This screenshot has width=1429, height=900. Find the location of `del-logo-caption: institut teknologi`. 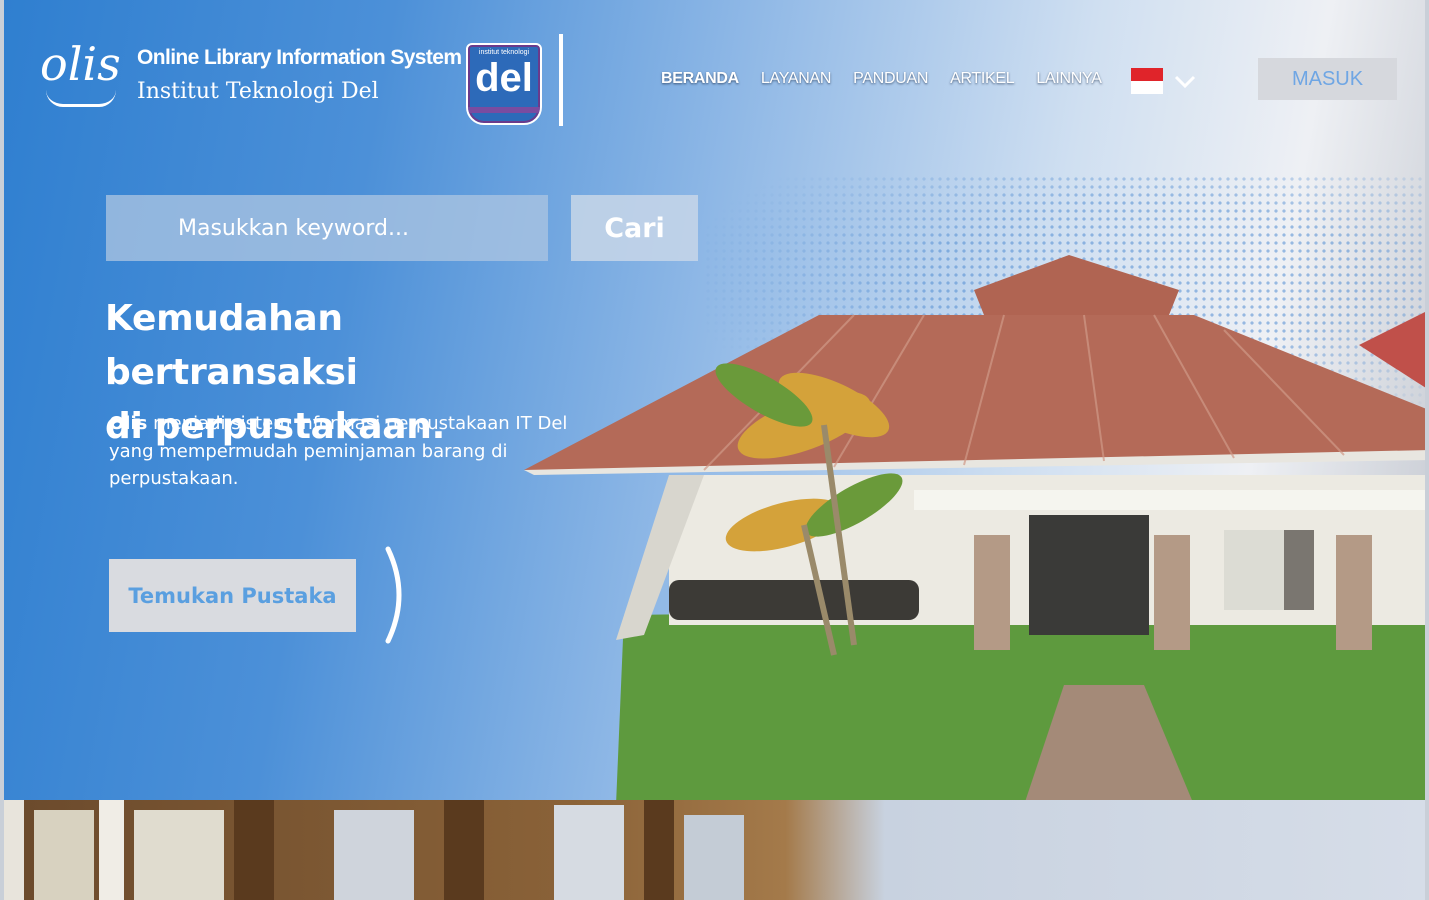

del-logo-caption: institut teknologi is located at coordinates (504, 52).